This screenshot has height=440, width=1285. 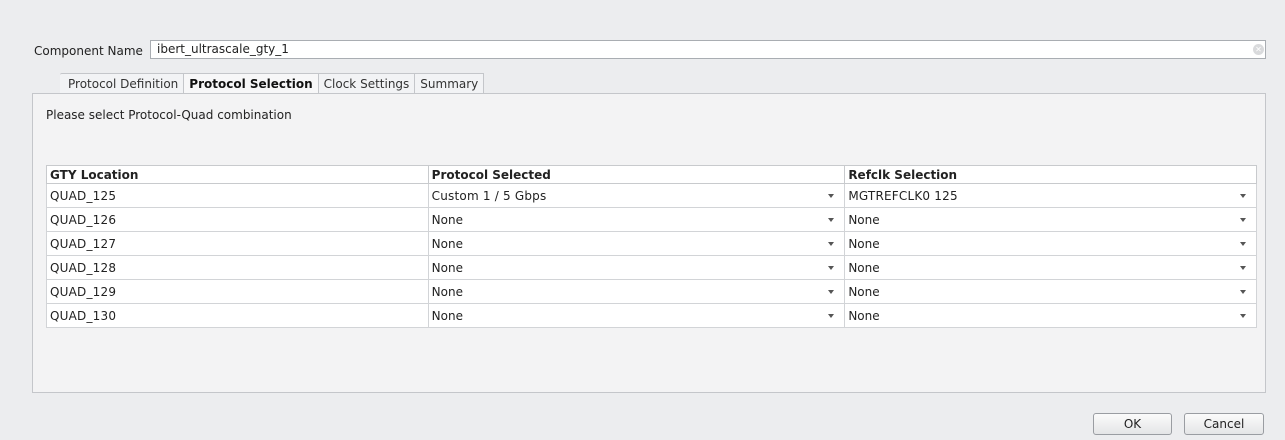 What do you see at coordinates (237, 291) in the screenshot?
I see `gty-location-cell: QUAD_129` at bounding box center [237, 291].